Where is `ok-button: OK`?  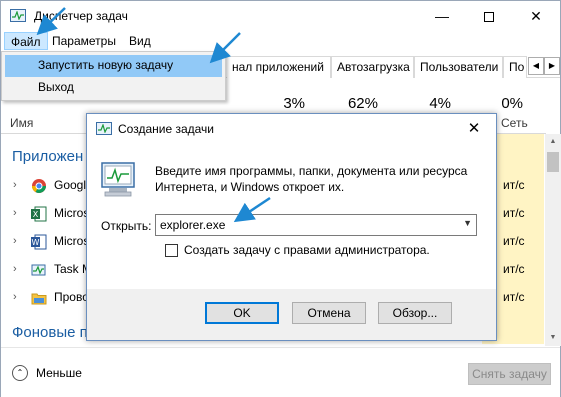
ok-button: OK is located at coordinates (242, 313).